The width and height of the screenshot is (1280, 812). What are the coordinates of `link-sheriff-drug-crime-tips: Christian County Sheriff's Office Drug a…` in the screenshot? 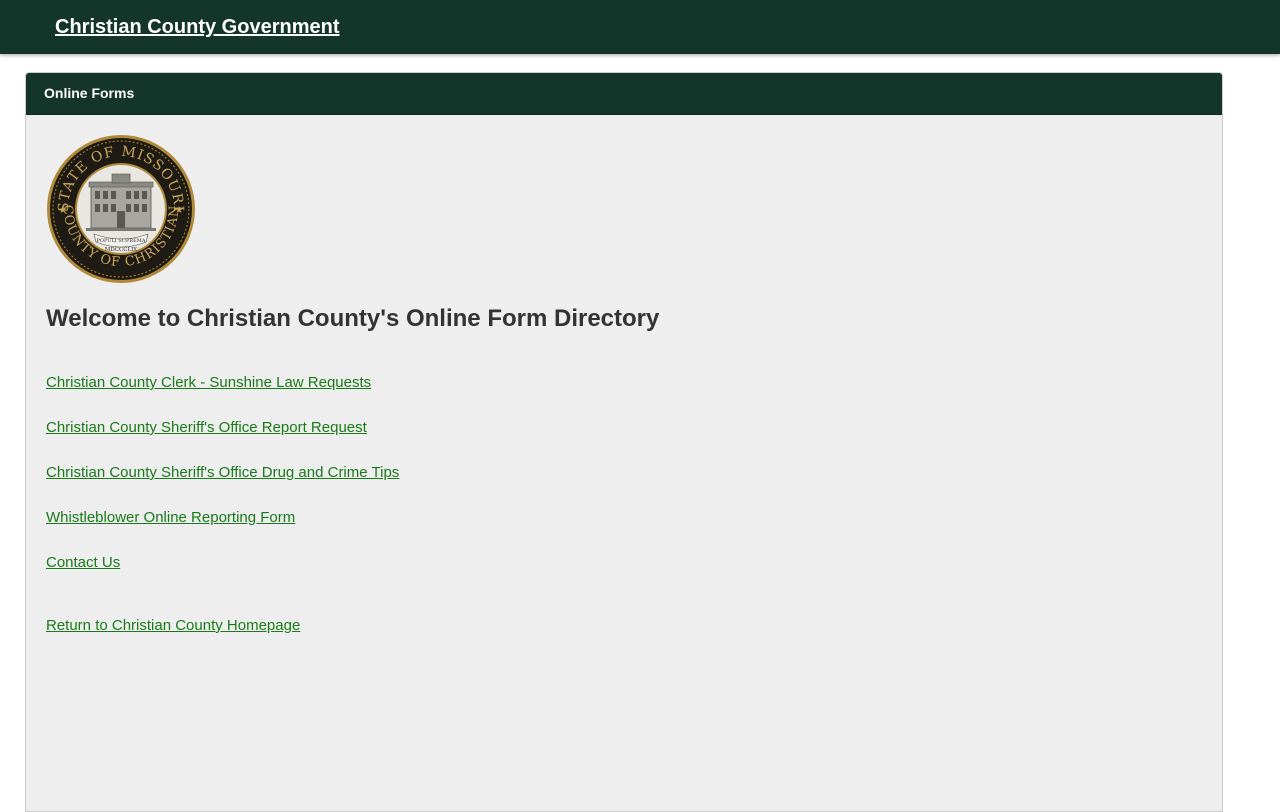 It's located at (222, 473).